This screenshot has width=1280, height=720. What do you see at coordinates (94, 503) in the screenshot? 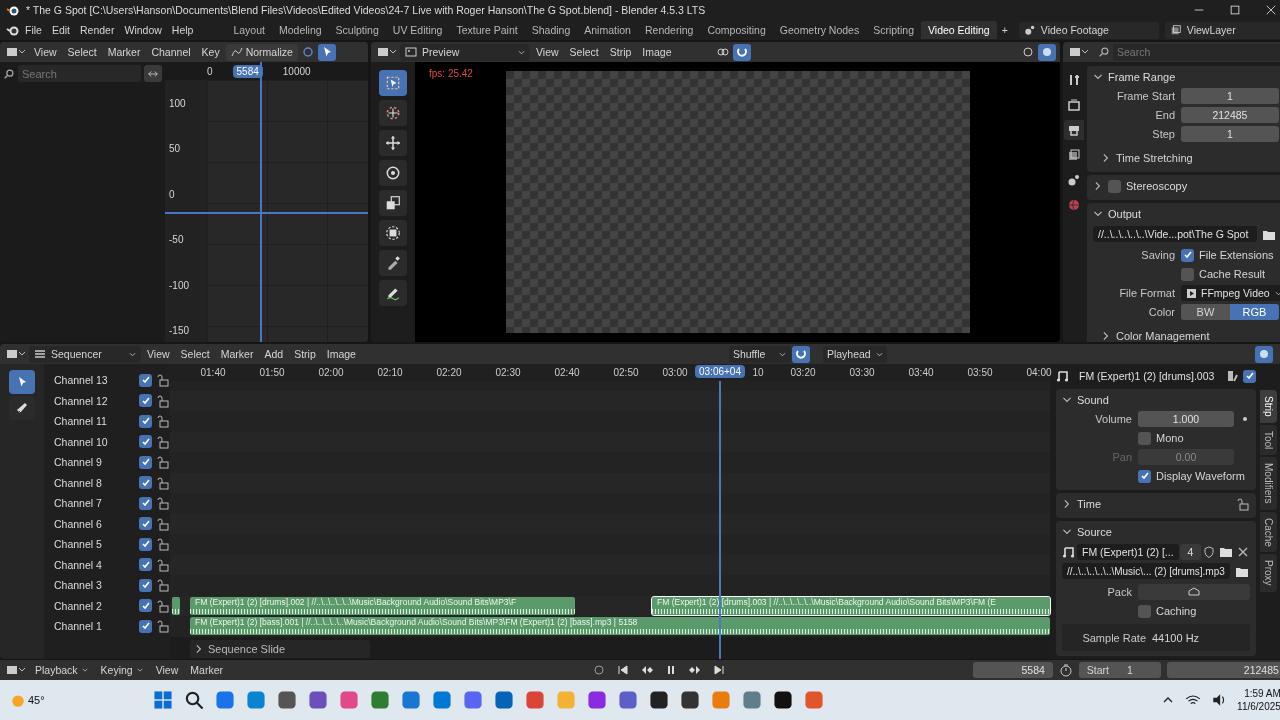
I see `channel-name: Channel 7` at bounding box center [94, 503].